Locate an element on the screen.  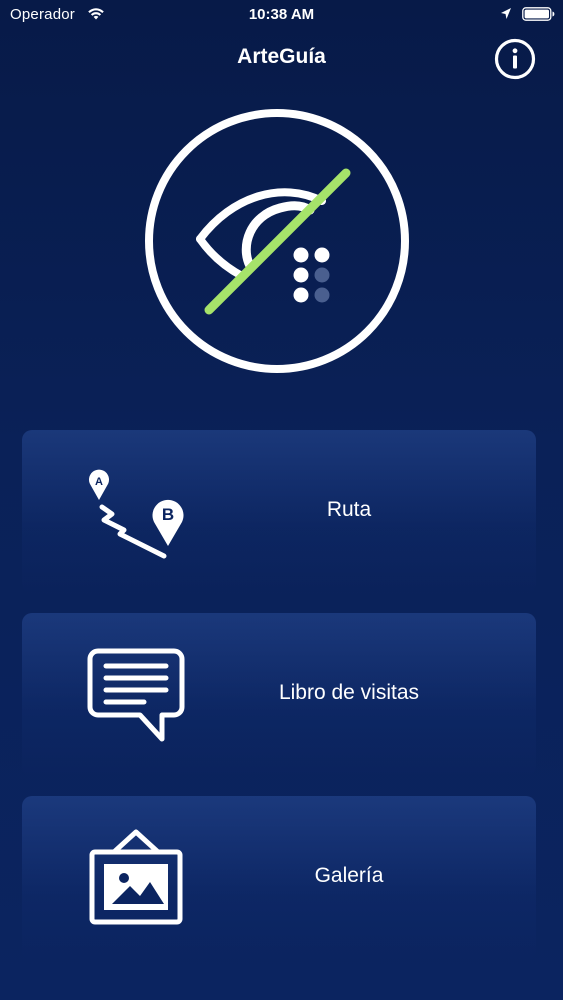
menu-item-label: Libro de visitas is located at coordinates (349, 692).